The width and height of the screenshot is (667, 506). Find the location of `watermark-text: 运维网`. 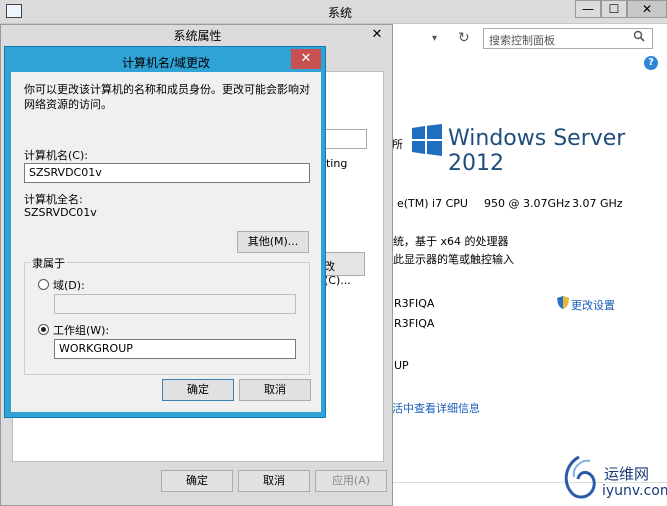

watermark-text: 运维网 is located at coordinates (627, 474).